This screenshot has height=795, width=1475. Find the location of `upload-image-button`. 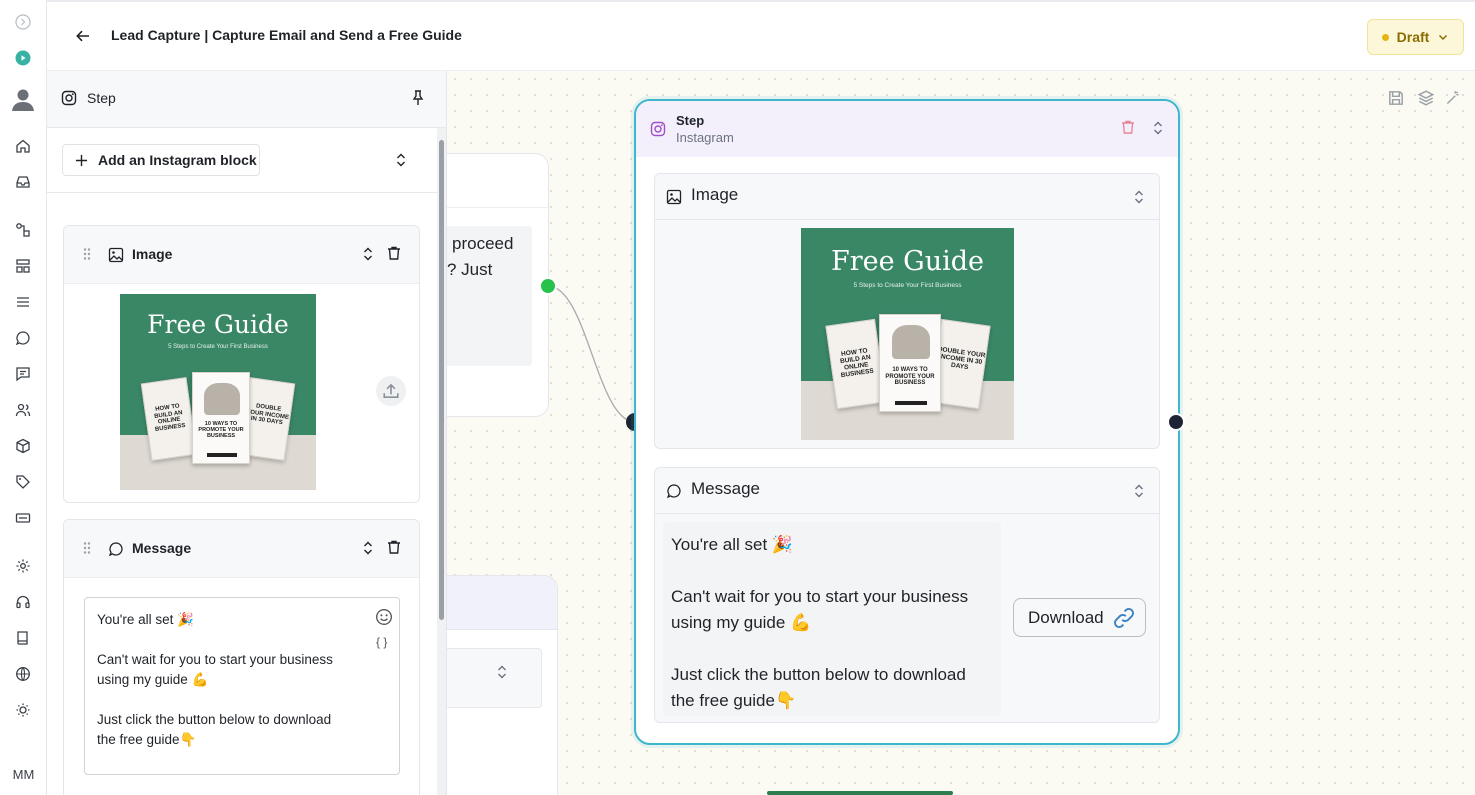

upload-image-button is located at coordinates (391, 391).